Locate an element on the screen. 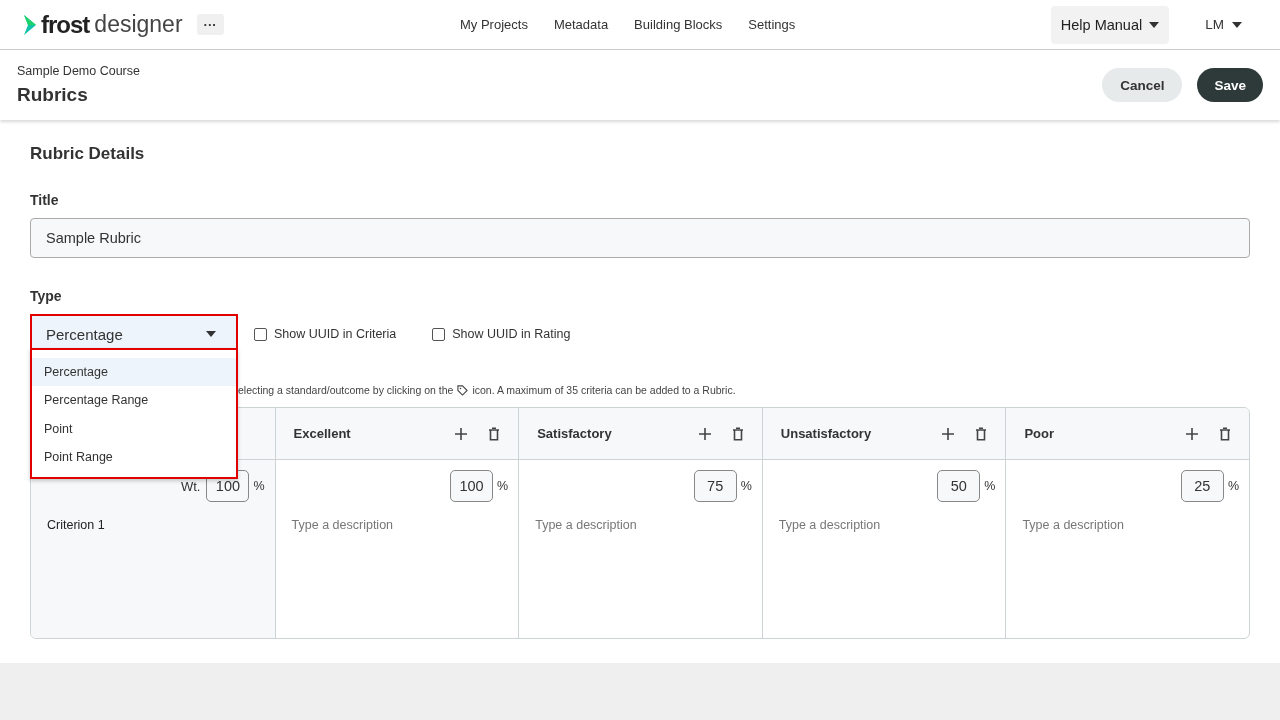 The image size is (1280, 720). dropdown-option: Point is located at coordinates (134, 428).